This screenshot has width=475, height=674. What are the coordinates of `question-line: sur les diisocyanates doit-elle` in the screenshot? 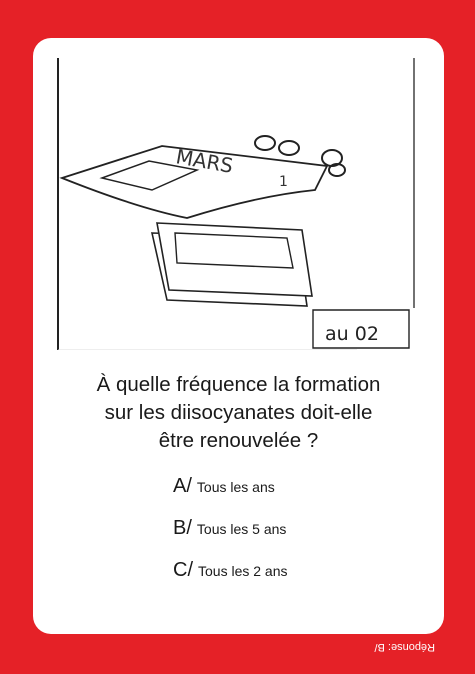 It's located at (238, 412).